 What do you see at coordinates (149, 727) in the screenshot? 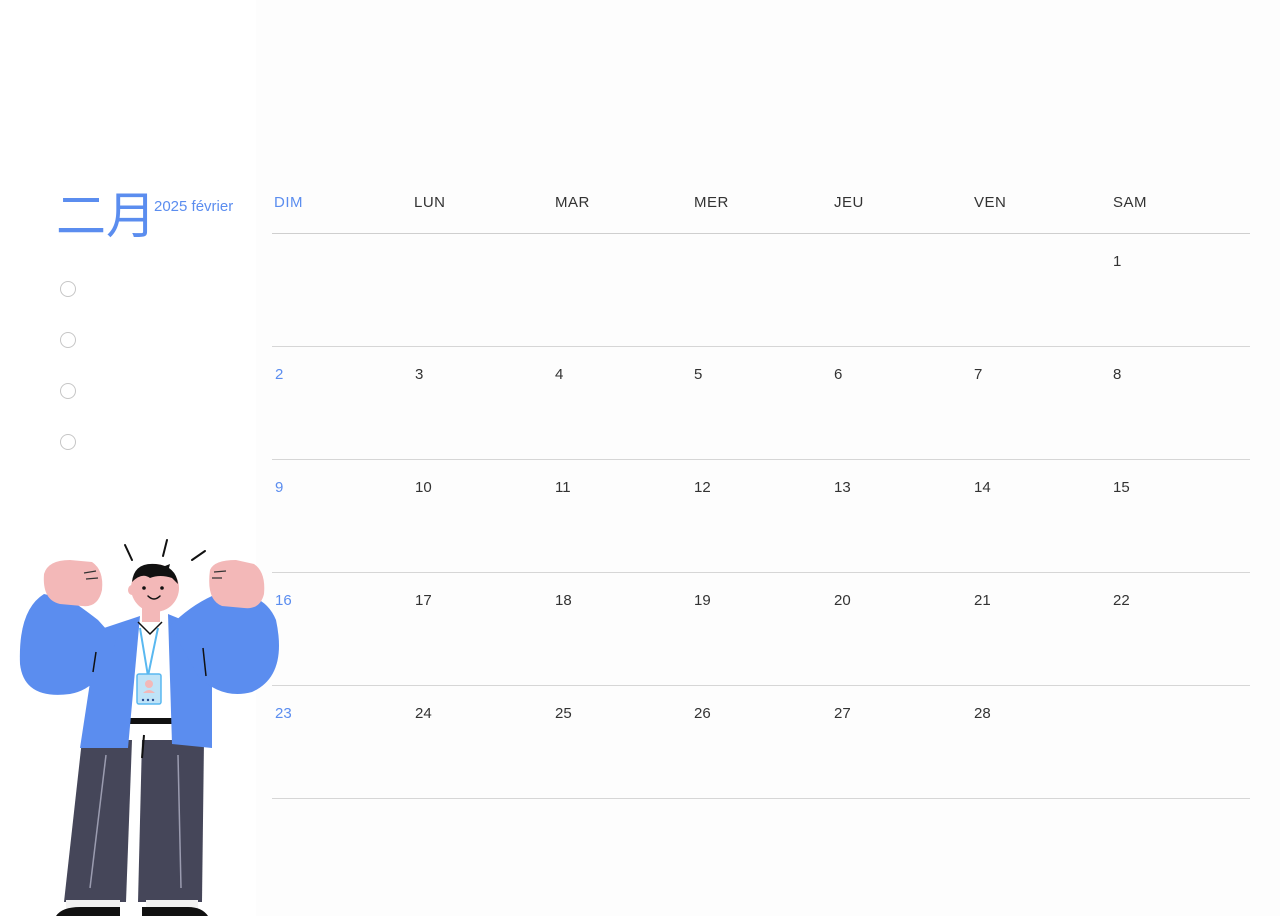
I see `cheering-person-icon` at bounding box center [149, 727].